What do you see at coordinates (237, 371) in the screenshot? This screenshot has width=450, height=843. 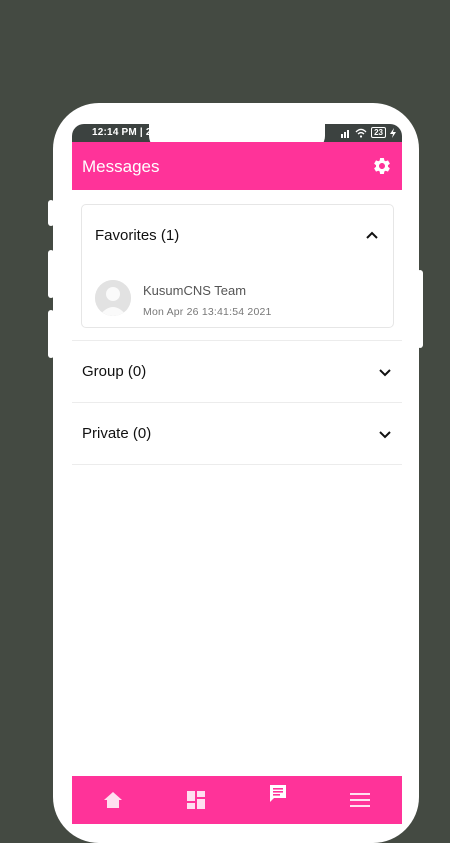 I see `section-group: Group (0)` at bounding box center [237, 371].